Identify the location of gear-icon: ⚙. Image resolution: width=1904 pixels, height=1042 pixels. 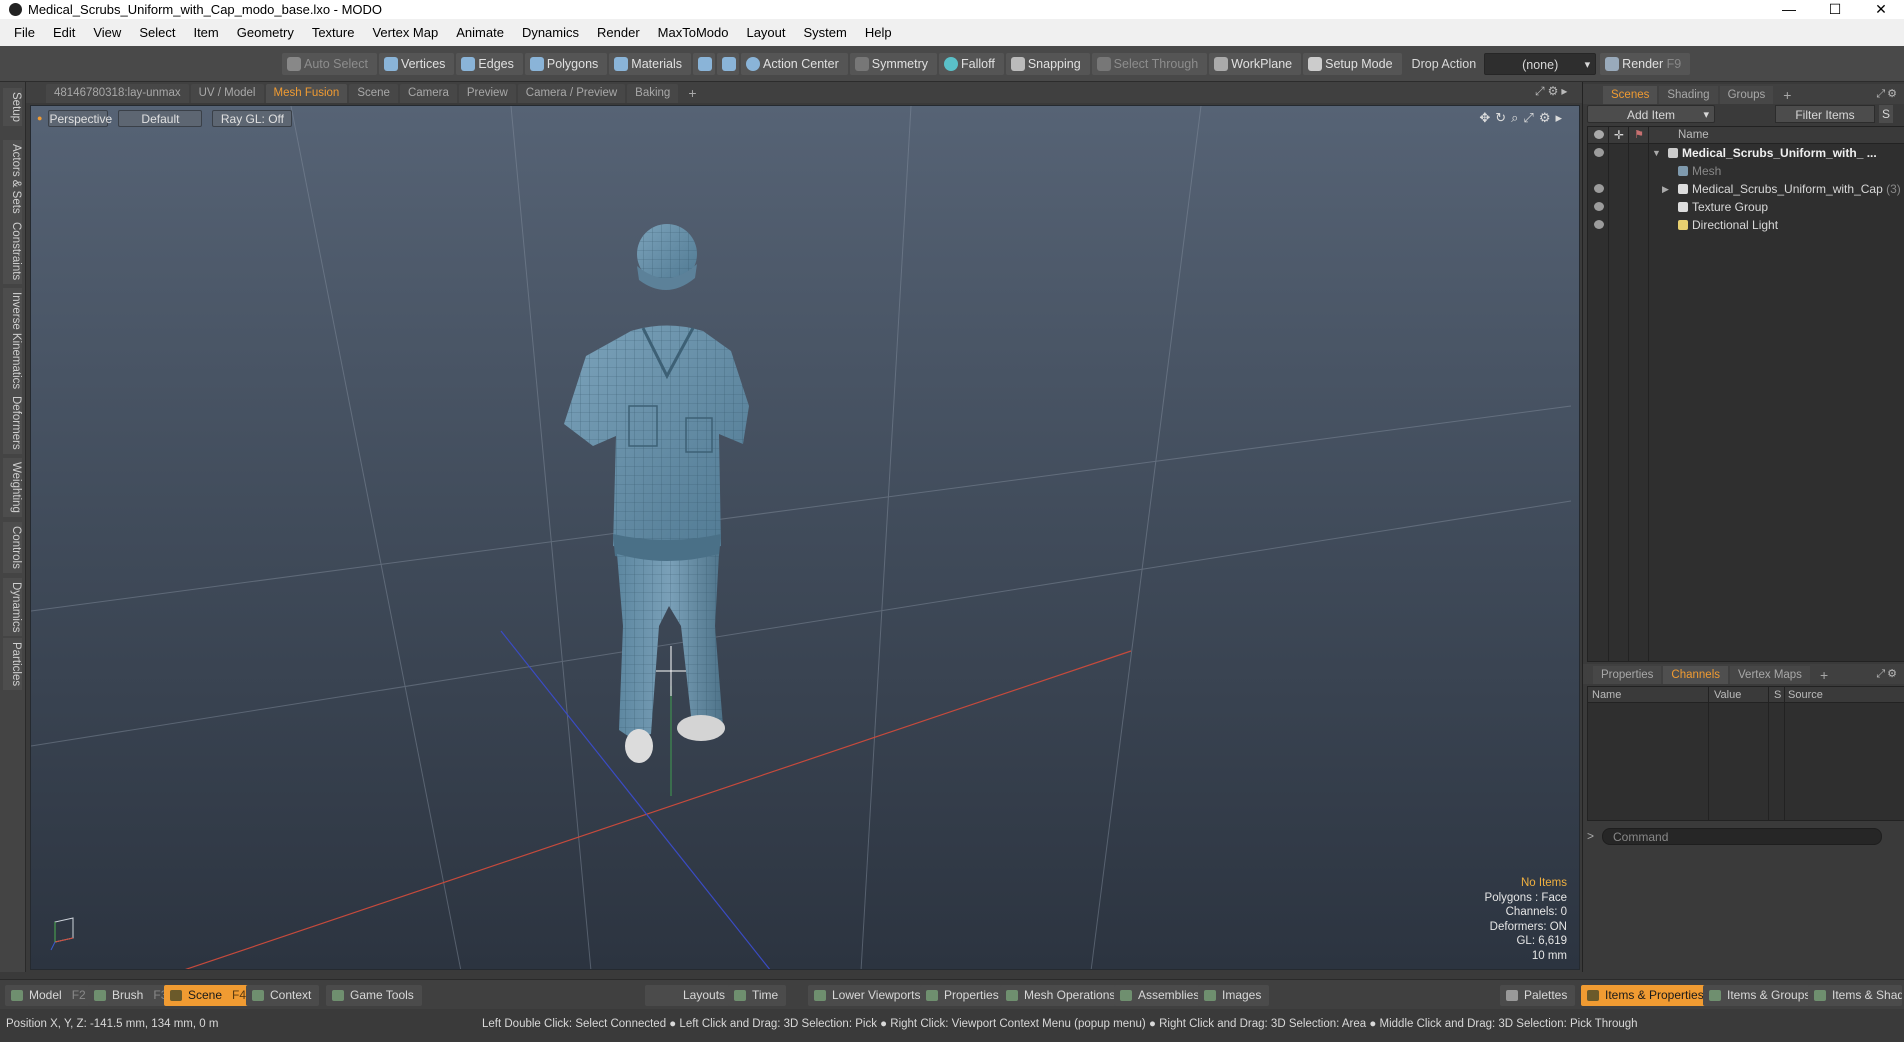
(1555, 91).